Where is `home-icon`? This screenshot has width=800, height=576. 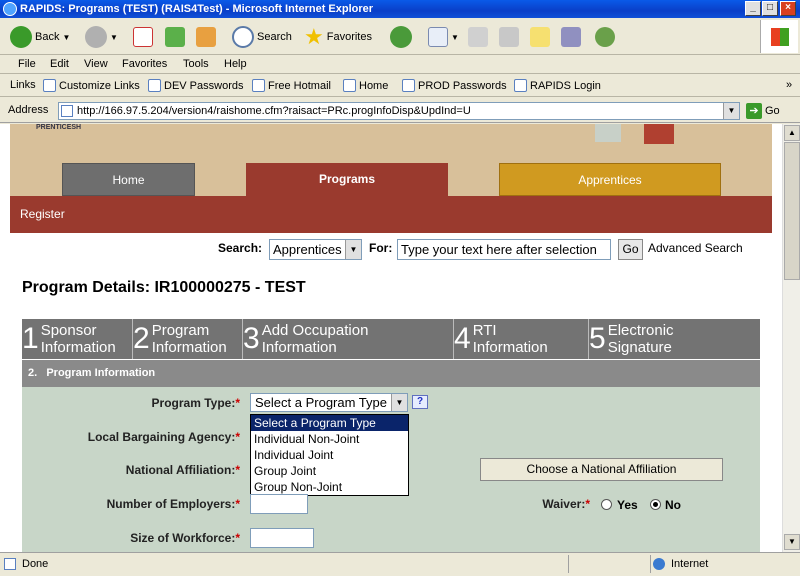
home-icon is located at coordinates (206, 37).